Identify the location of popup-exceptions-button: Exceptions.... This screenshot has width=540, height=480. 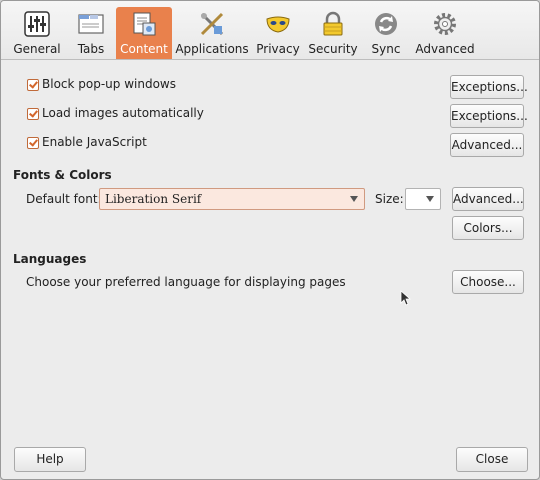
(489, 87).